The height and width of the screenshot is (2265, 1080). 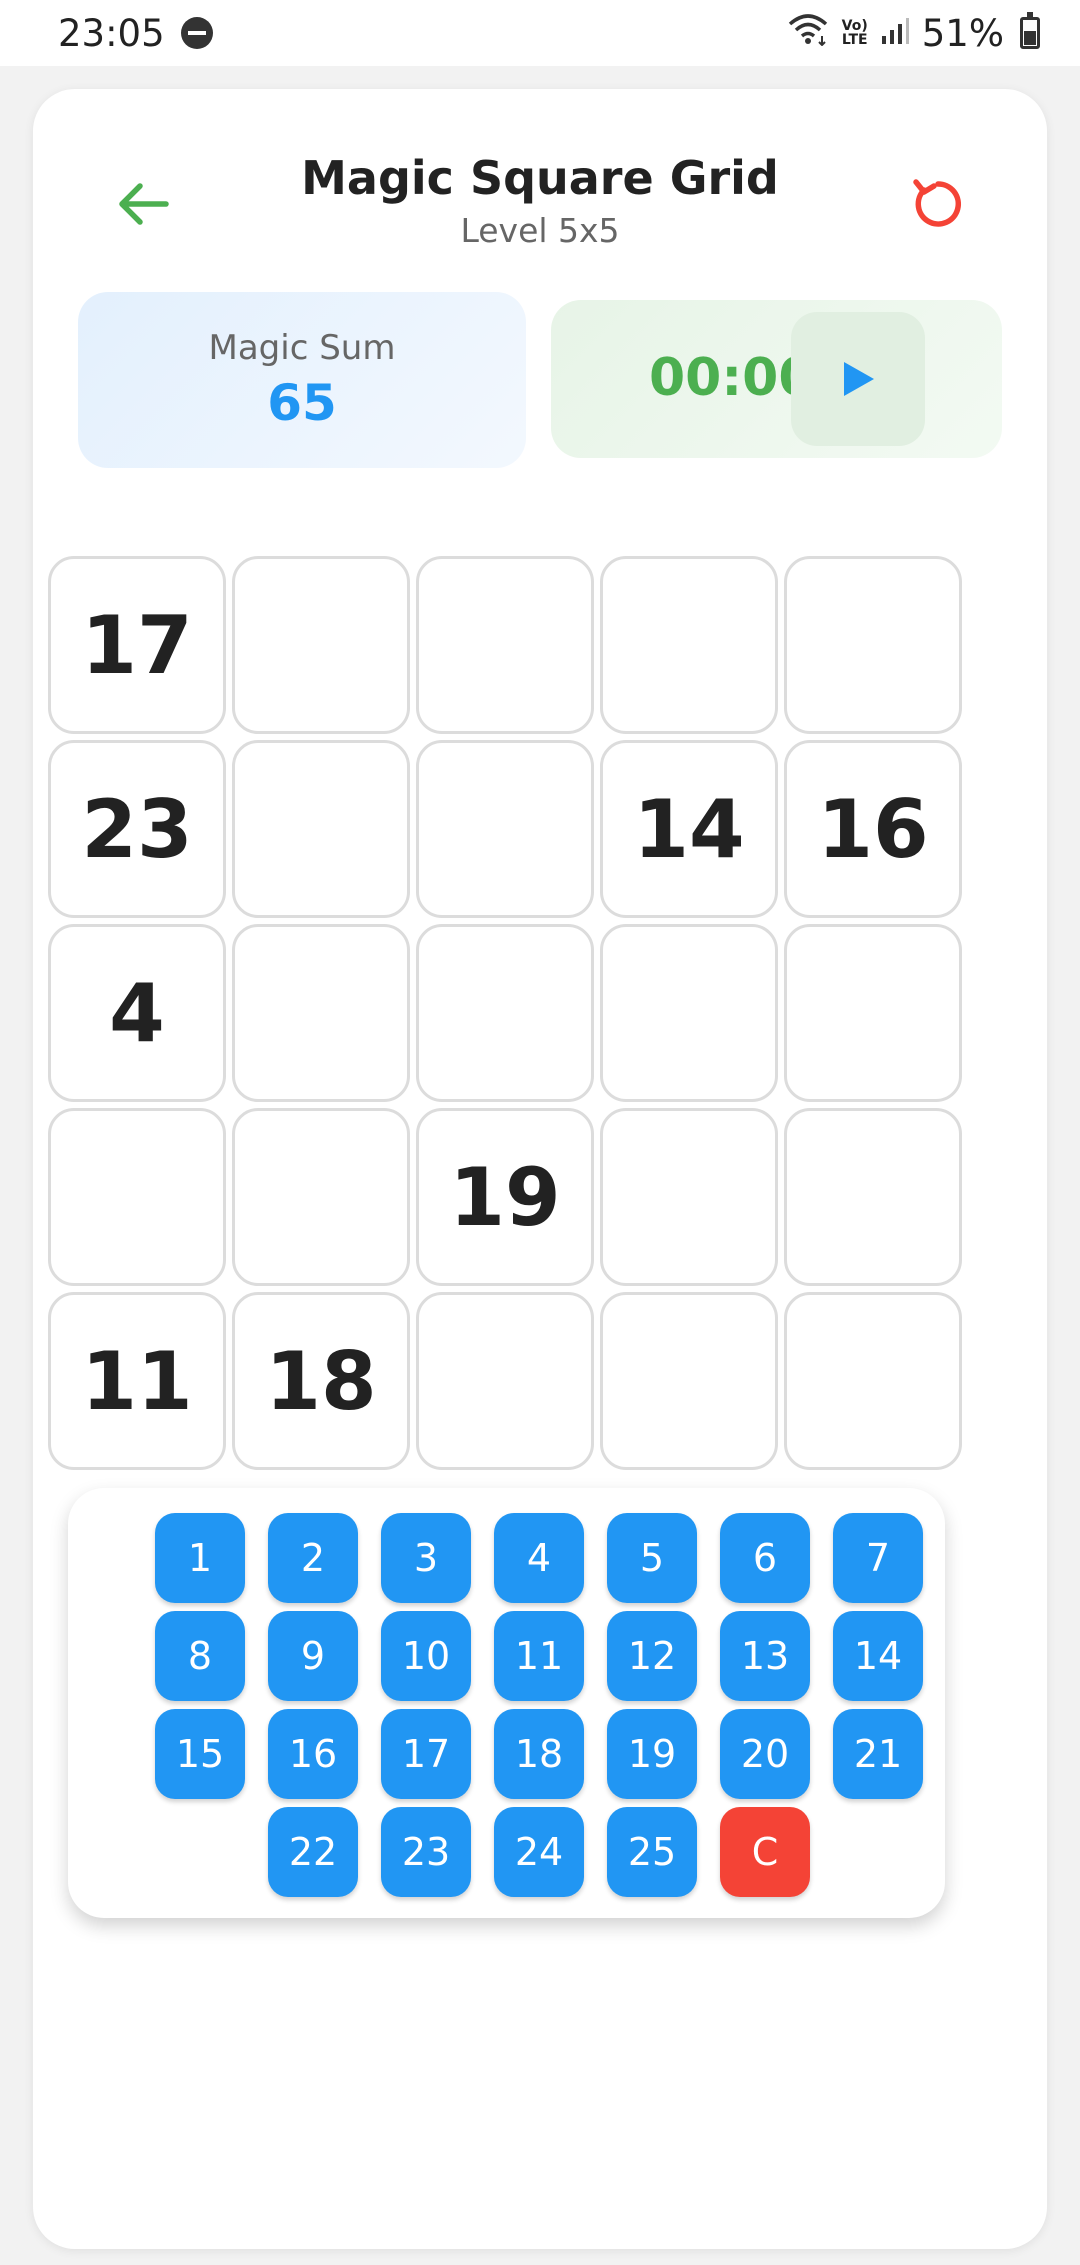 I want to click on grid-cell: 23, so click(x=137, y=829).